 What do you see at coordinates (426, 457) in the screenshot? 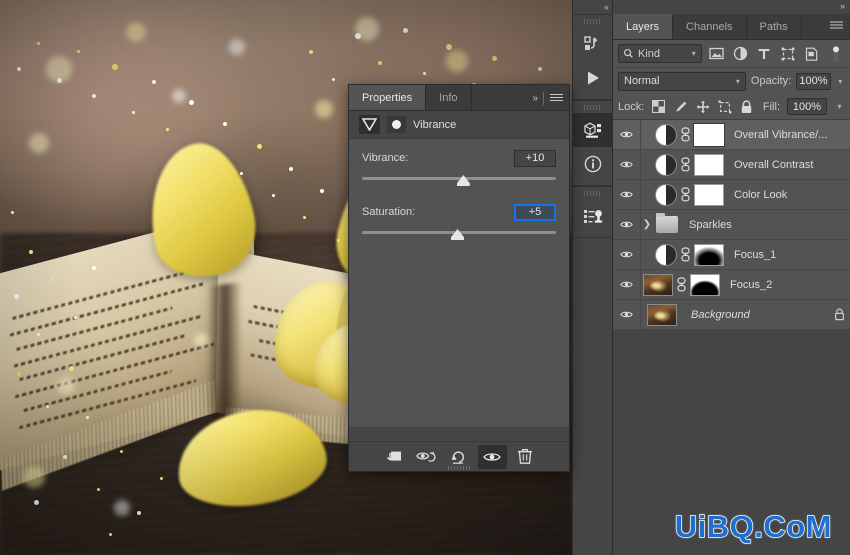
I see `view-previous-state-icon` at bounding box center [426, 457].